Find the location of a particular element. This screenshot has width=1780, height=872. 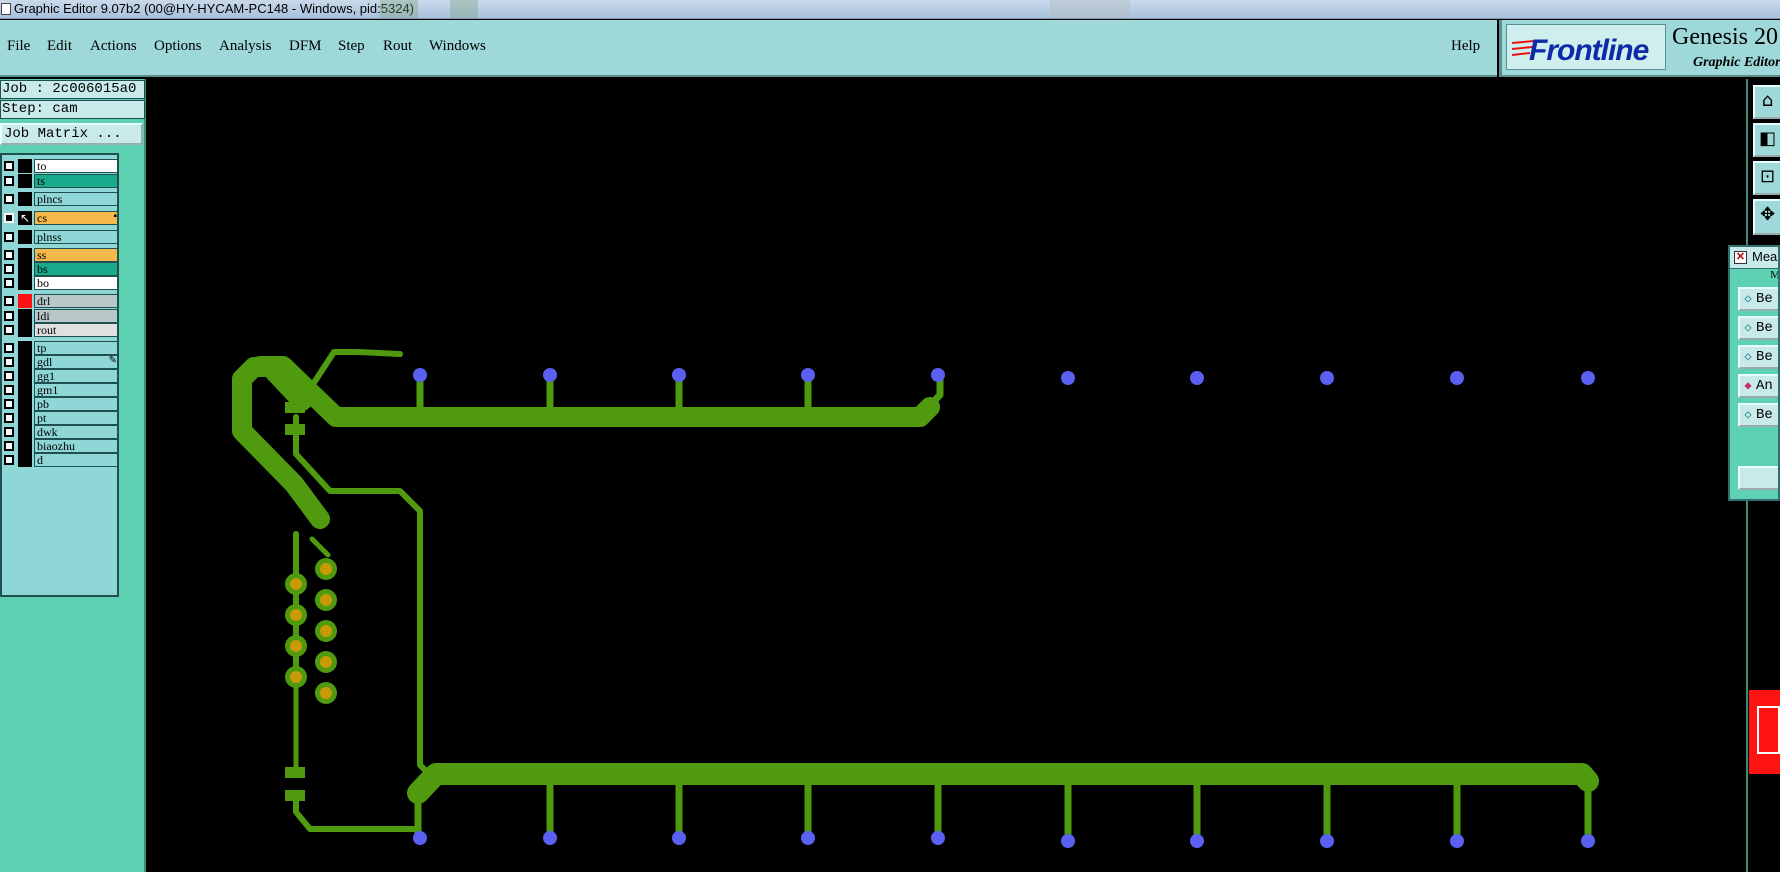

layer-name: gdl is located at coordinates (76, 362).